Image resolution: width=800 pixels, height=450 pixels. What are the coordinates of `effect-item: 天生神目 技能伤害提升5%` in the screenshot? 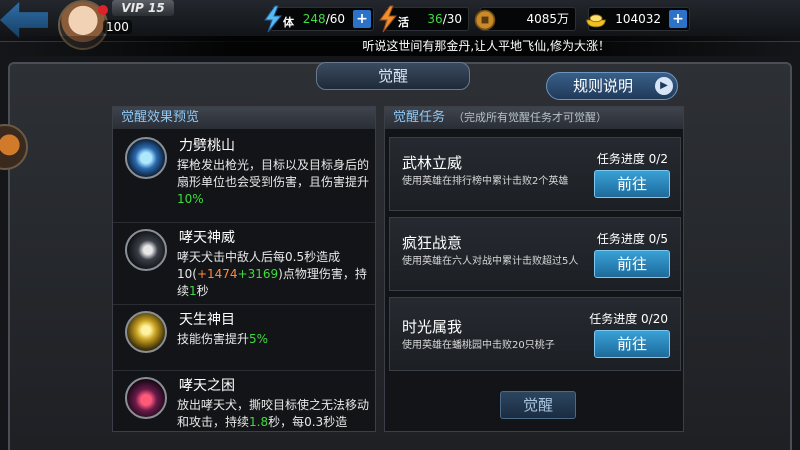 It's located at (244, 338).